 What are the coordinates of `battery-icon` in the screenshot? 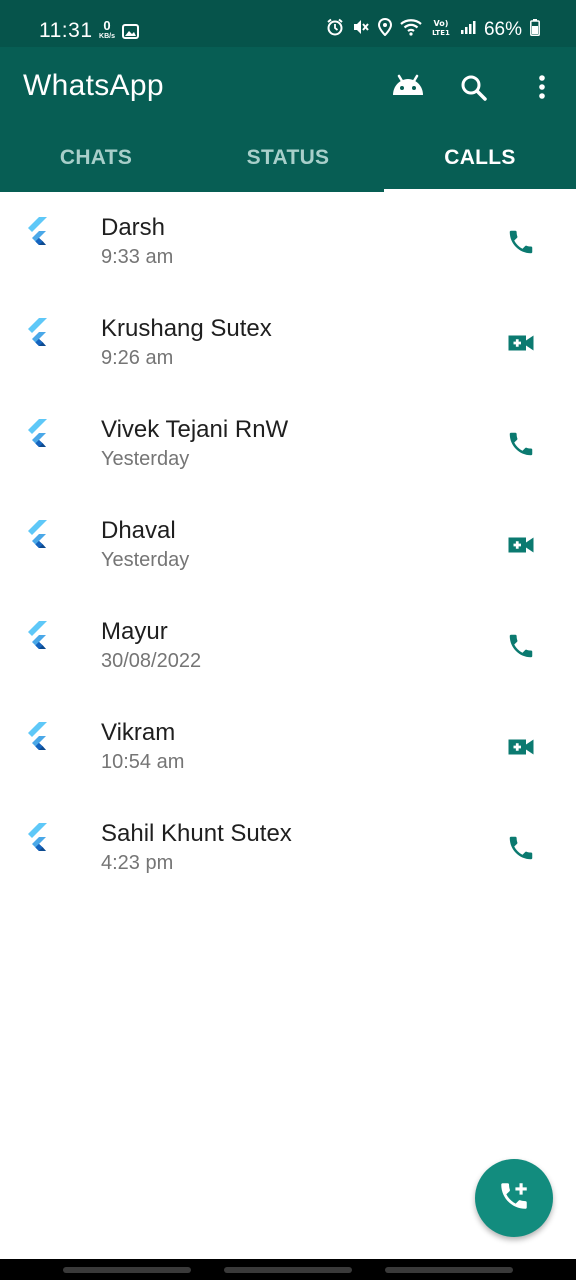 It's located at (535, 29).